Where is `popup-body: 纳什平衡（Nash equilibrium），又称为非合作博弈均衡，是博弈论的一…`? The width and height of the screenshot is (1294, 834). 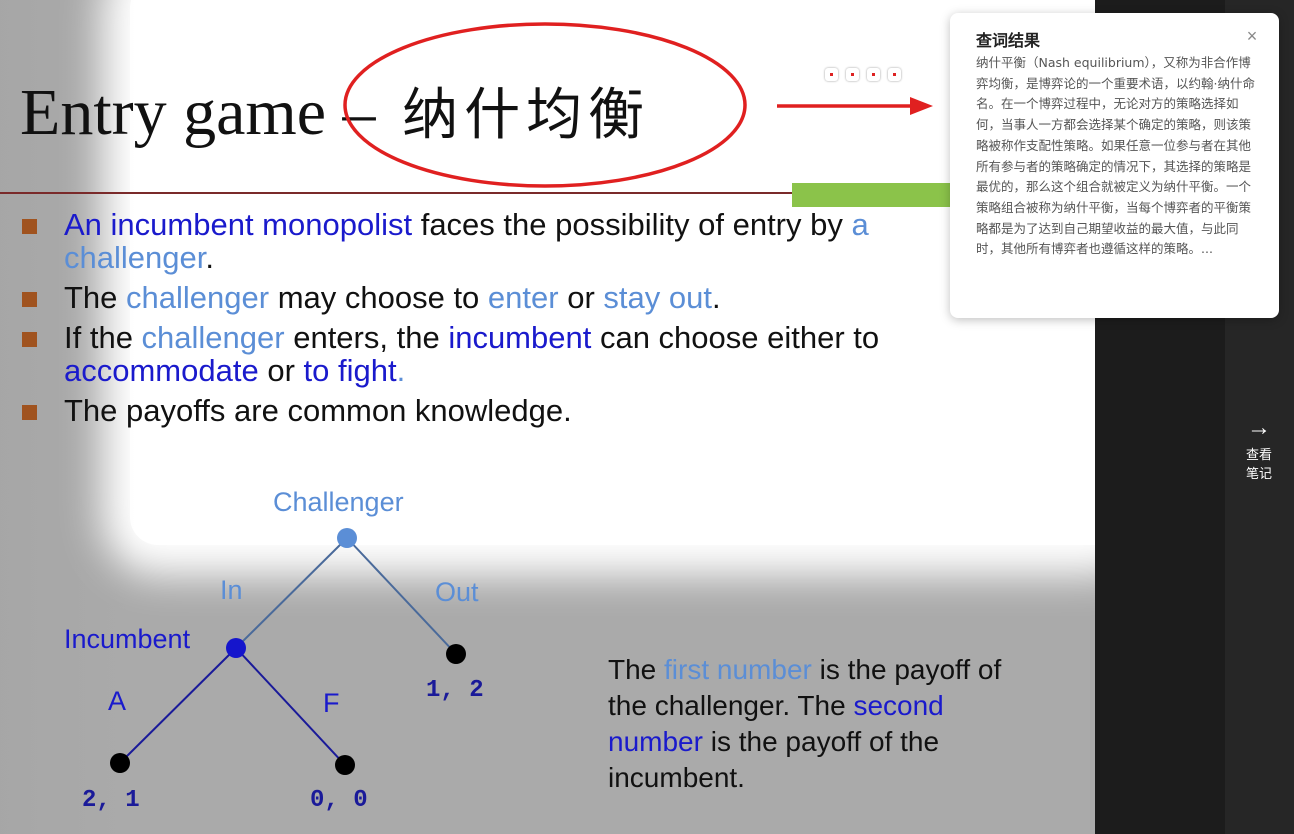 popup-body: 纳什平衡（Nash equilibrium），又称为非合作博弈均衡，是博弈论的一… is located at coordinates (1115, 156).